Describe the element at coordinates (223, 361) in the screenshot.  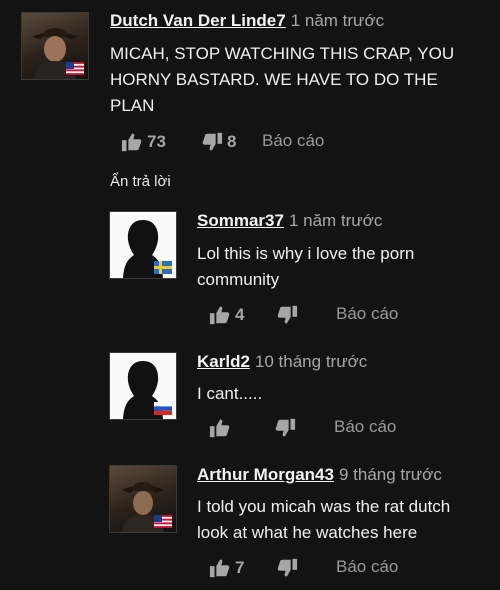
I see `author-name: Karld2` at that location.